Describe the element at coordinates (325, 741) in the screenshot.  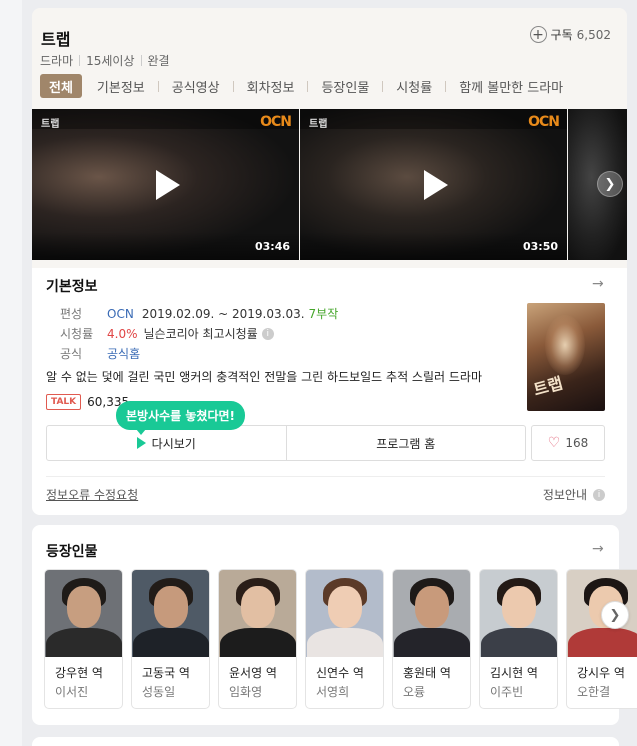
I see `next-card-partial` at that location.